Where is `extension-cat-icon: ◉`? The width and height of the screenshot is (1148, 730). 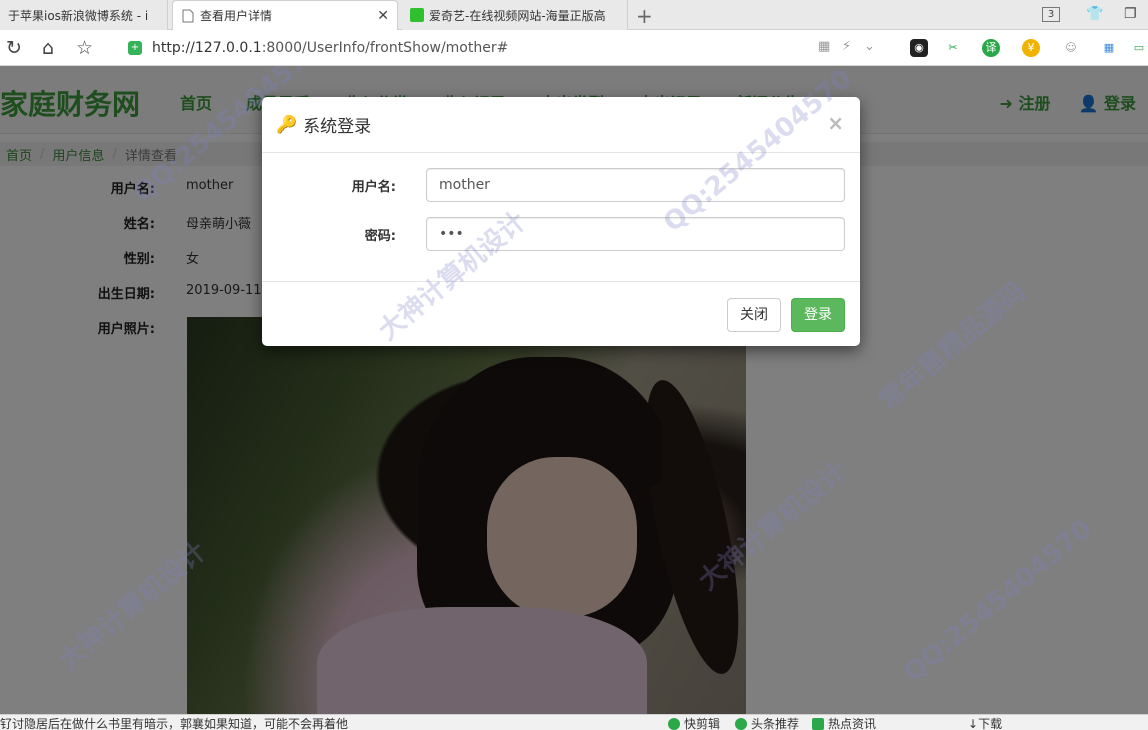 extension-cat-icon: ◉ is located at coordinates (919, 48).